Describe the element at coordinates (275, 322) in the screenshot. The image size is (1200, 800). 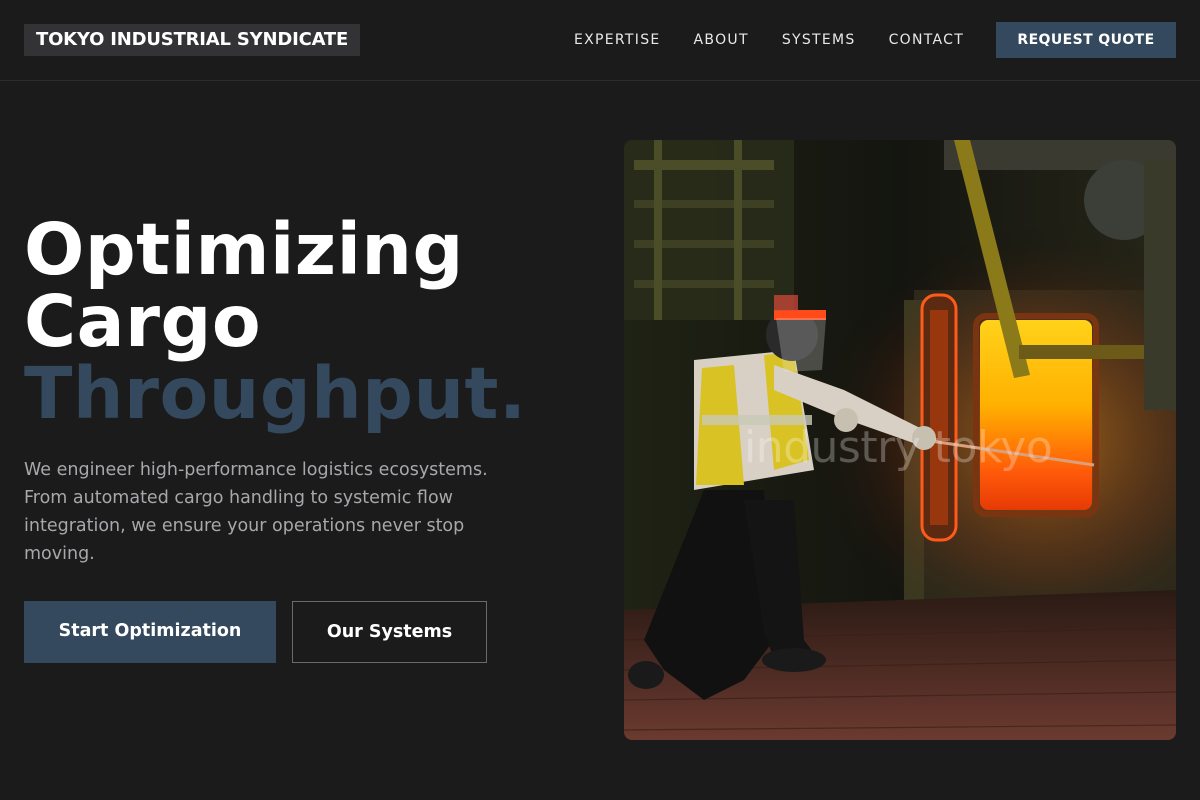
I see `hero-headline: Optimizing Cargo Throughput.` at that location.